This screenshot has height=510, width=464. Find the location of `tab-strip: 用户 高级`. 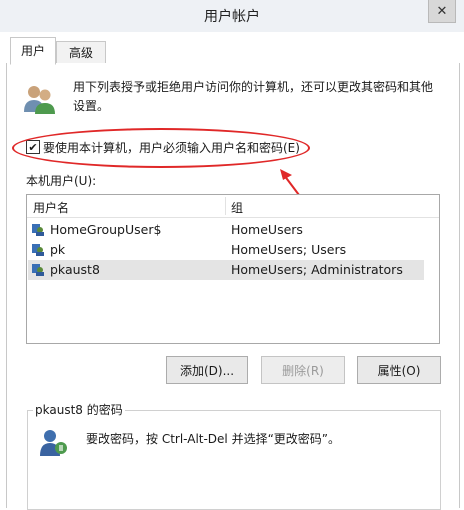

tab-strip: 用户 高级 is located at coordinates (232, 50).